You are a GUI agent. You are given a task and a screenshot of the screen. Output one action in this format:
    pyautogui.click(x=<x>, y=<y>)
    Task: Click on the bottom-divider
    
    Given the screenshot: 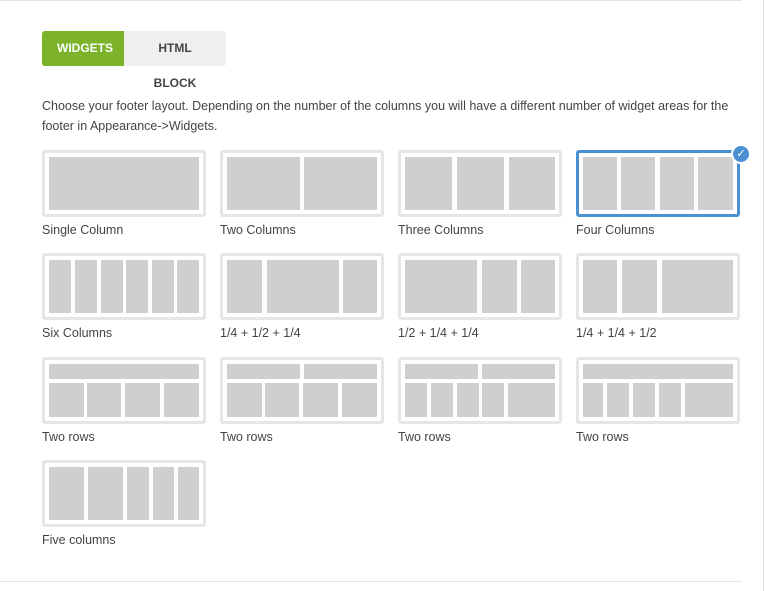 What is the action you would take?
    pyautogui.click(x=371, y=581)
    